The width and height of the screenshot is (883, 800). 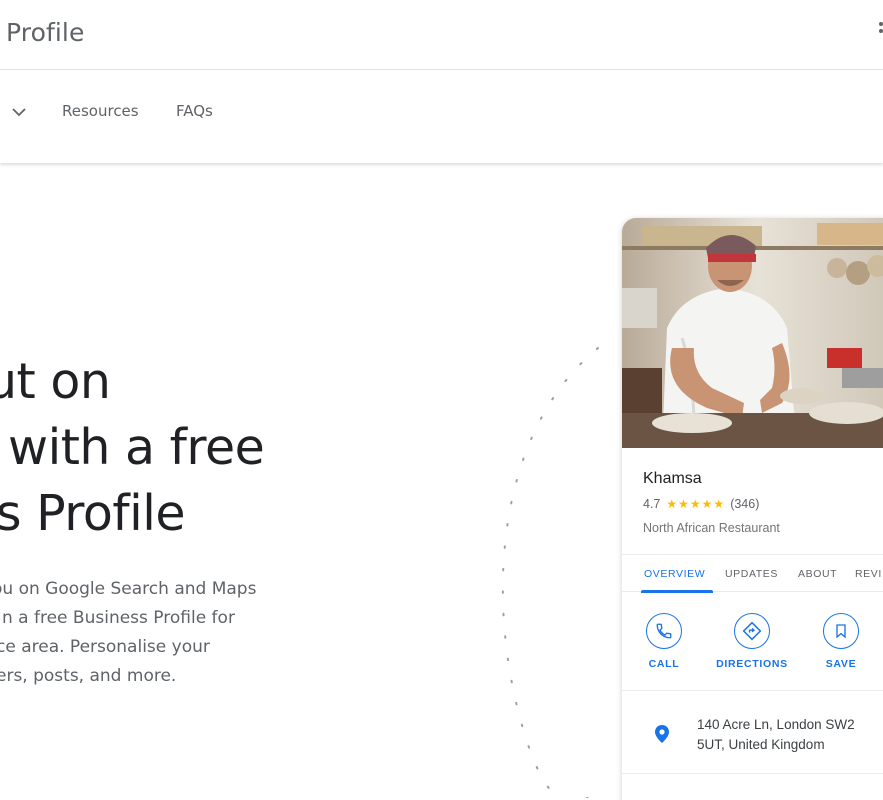 I want to click on review-count: (346), so click(x=744, y=504).